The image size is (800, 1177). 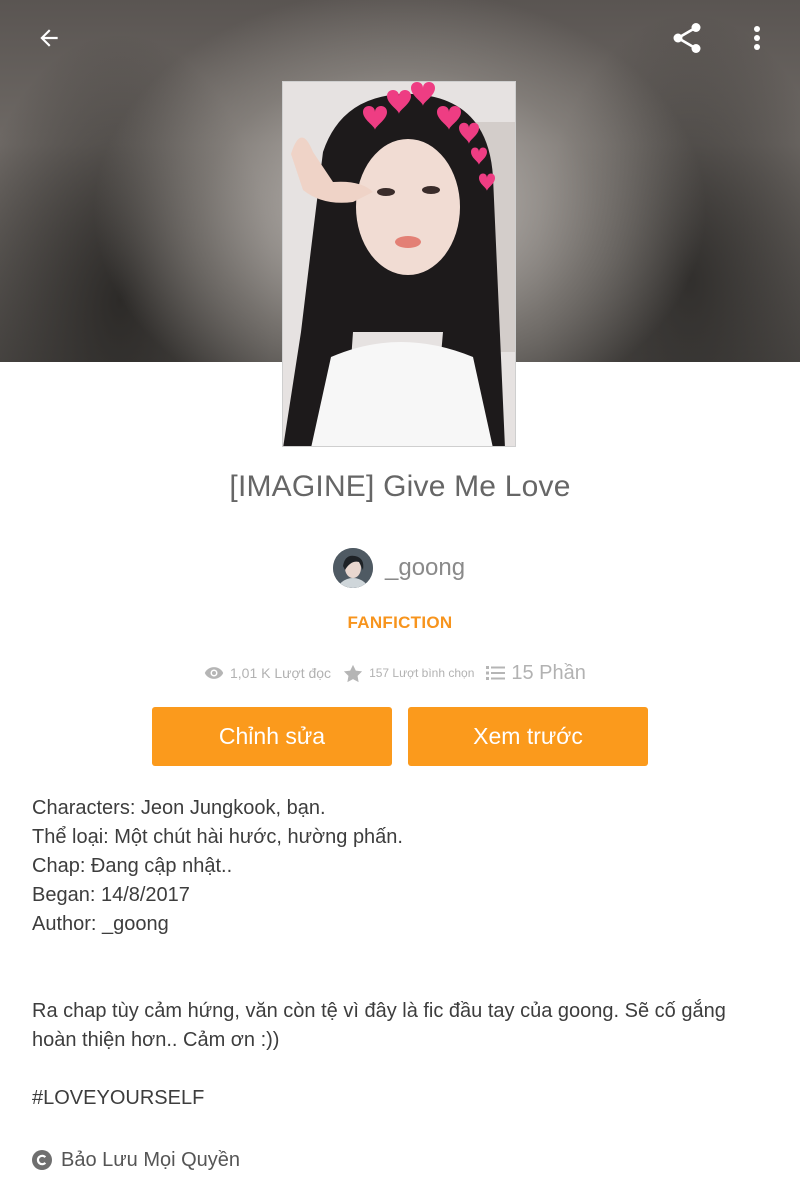 I want to click on author-link: _goong, so click(x=399, y=568).